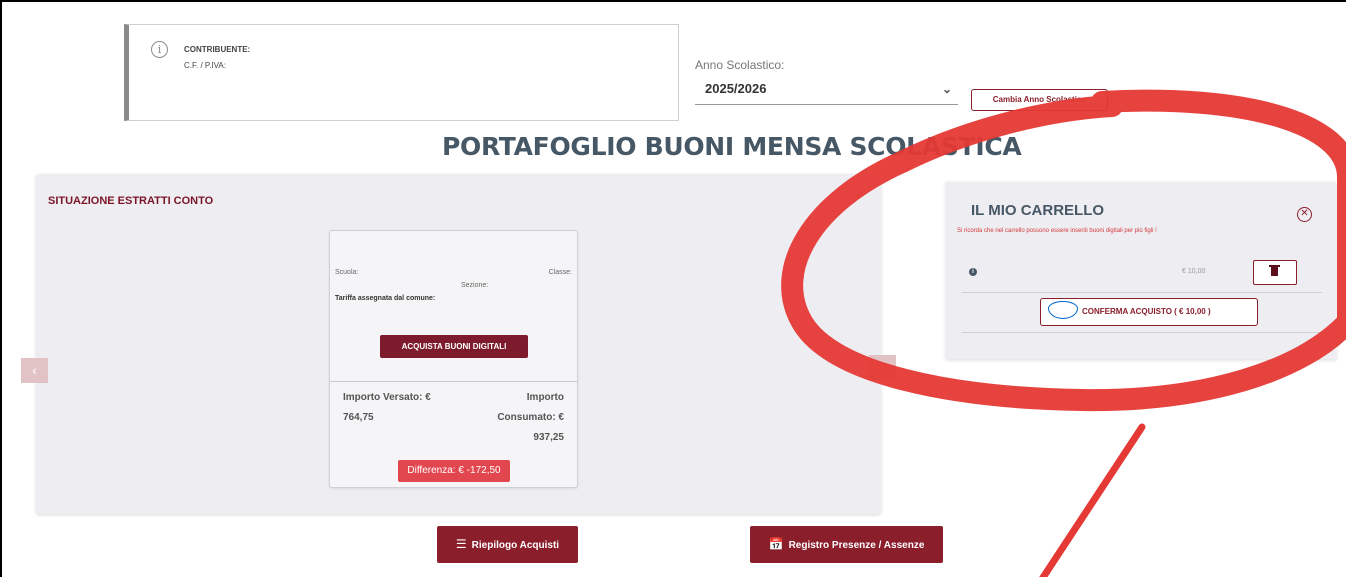 The image size is (1346, 577). Describe the element at coordinates (1194, 271) in the screenshot. I see `cart-item-price: € 10,00` at that location.